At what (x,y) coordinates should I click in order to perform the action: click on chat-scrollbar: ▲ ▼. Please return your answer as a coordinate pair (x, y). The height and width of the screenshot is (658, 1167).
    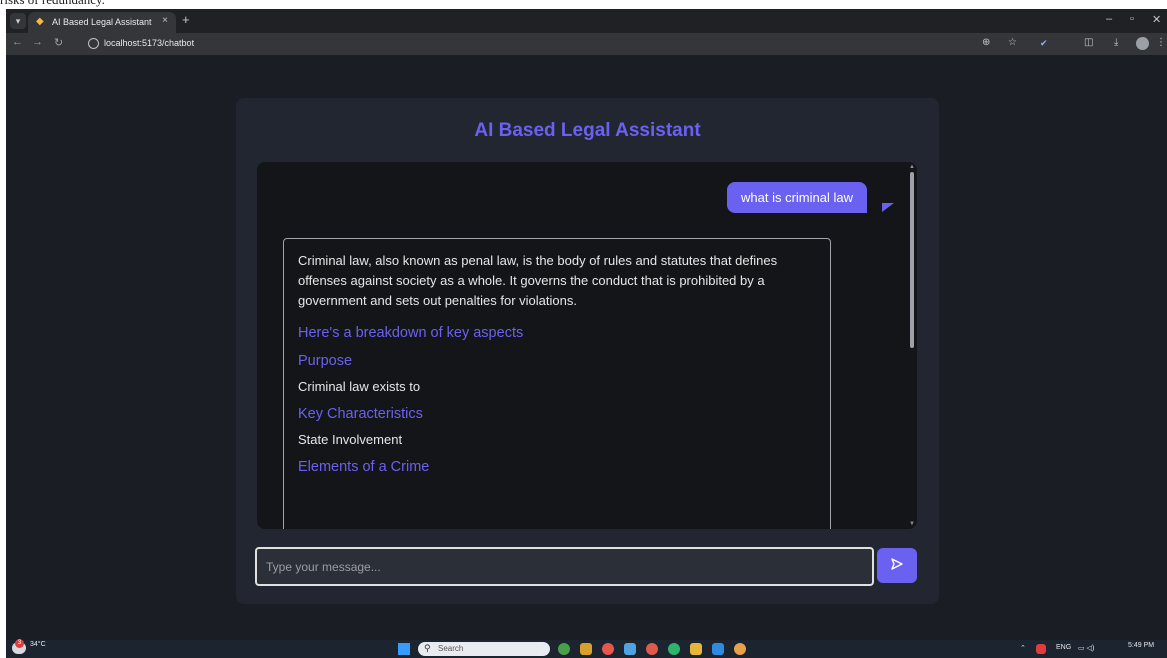
    Looking at the image, I should click on (912, 345).